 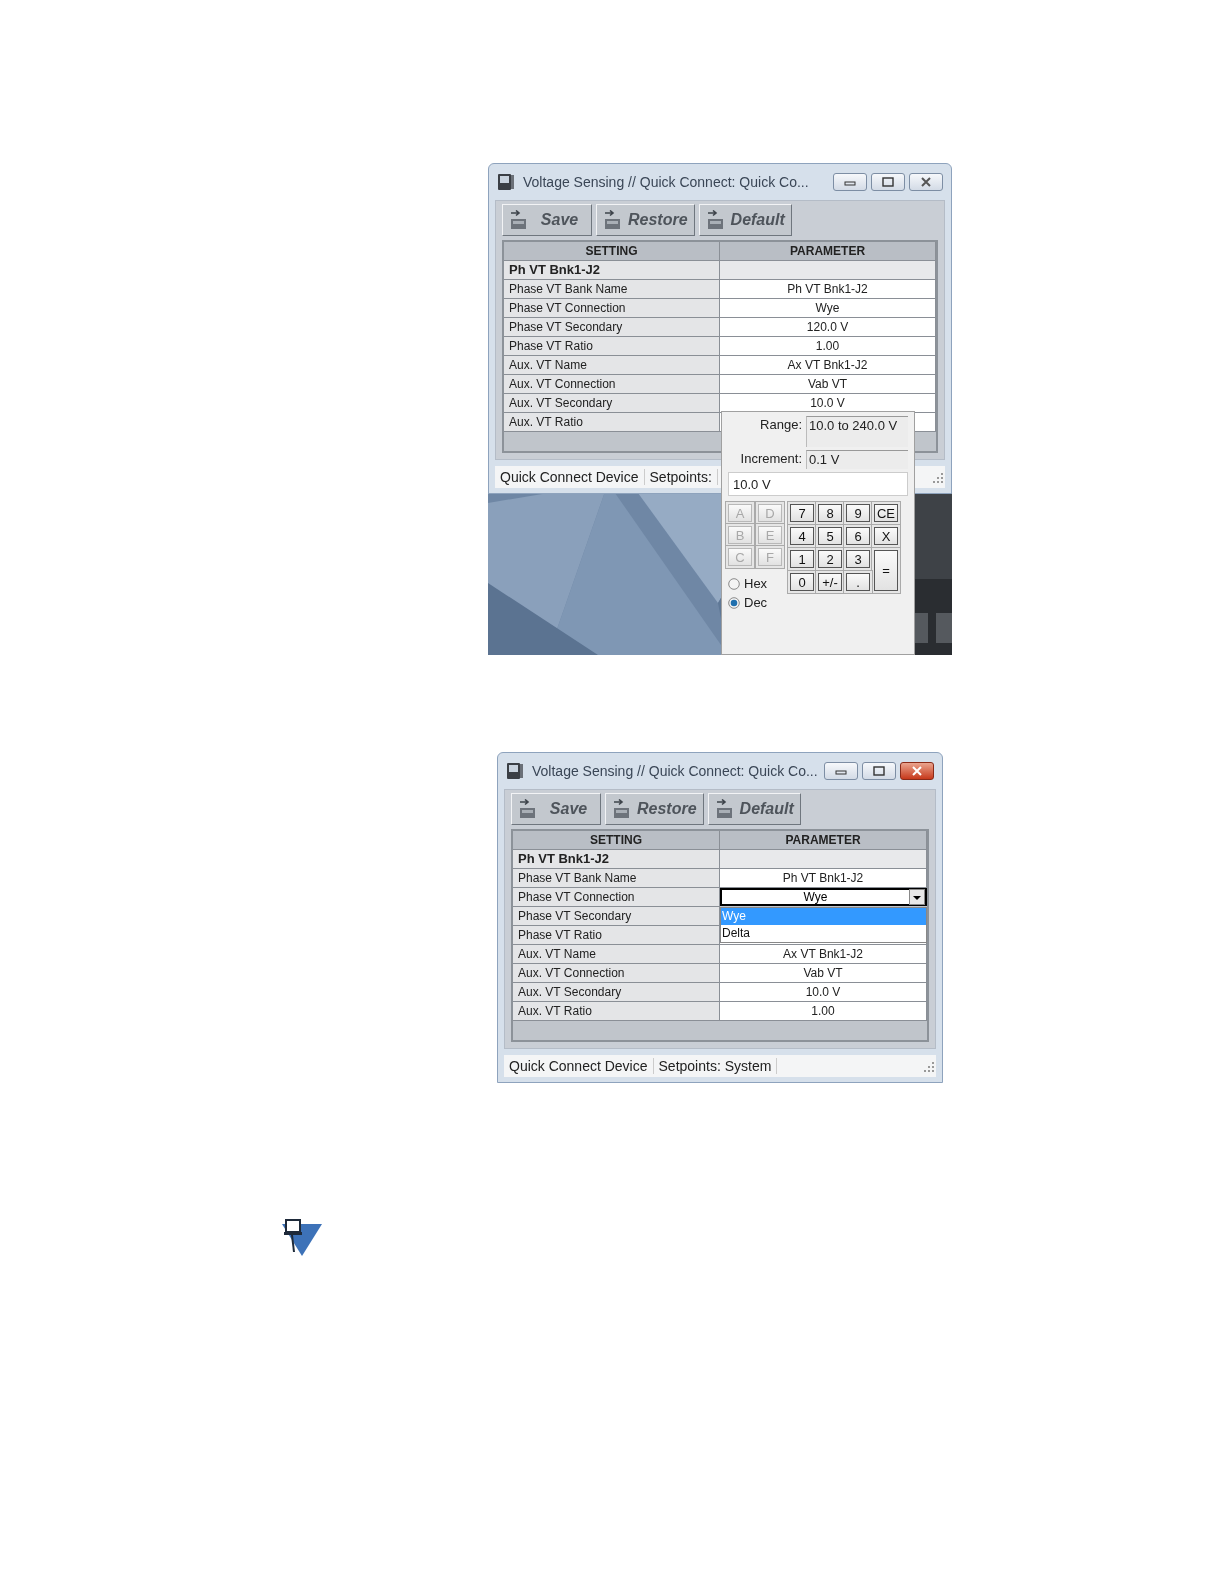 I want to click on keypad-key: 7, so click(x=802, y=513).